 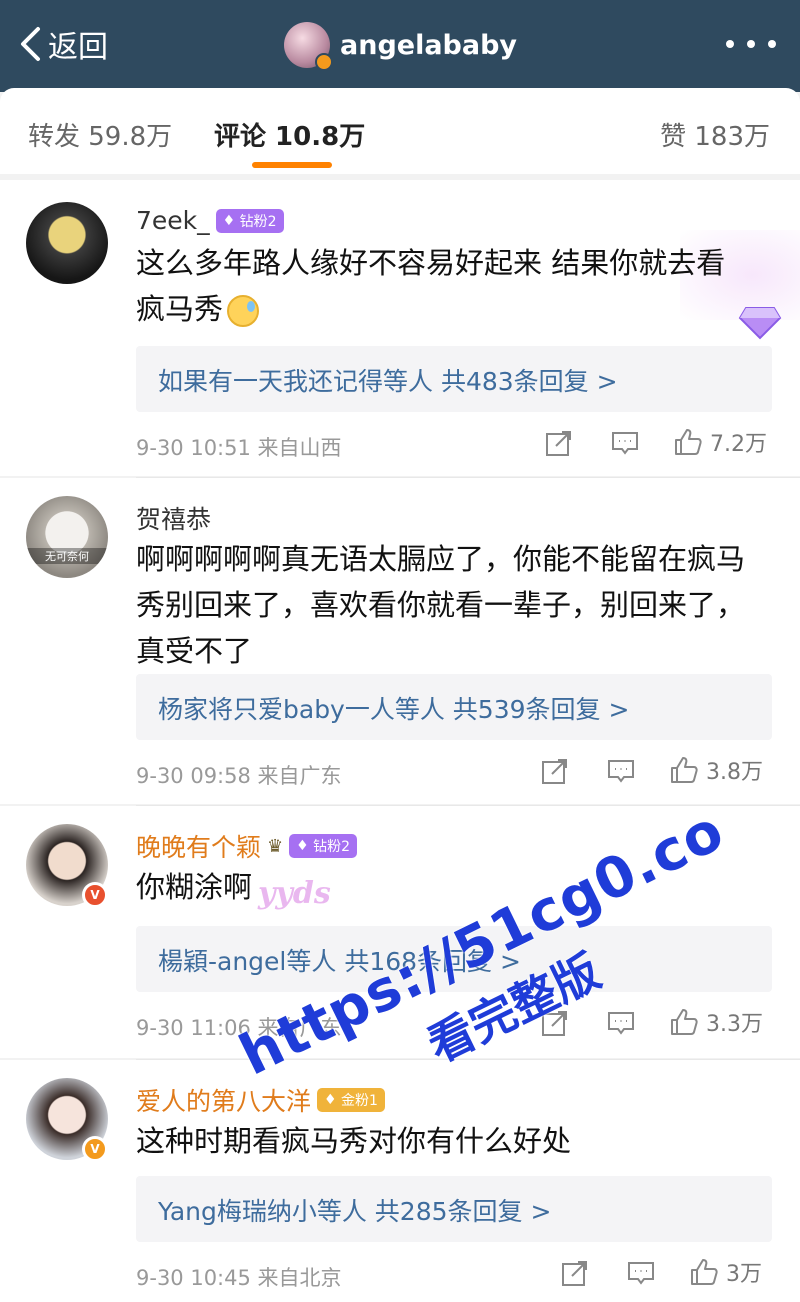 I want to click on back-button: 返回, so click(x=63, y=44).